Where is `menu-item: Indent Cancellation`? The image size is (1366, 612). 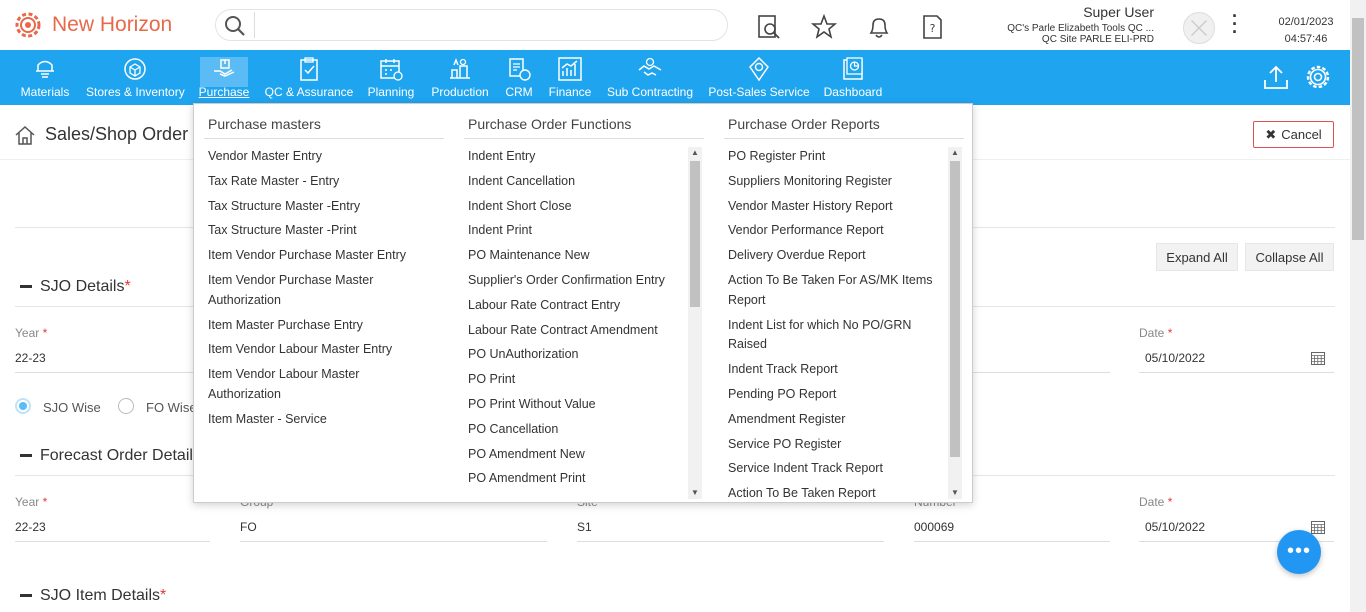 menu-item: Indent Cancellation is located at coordinates (575, 182).